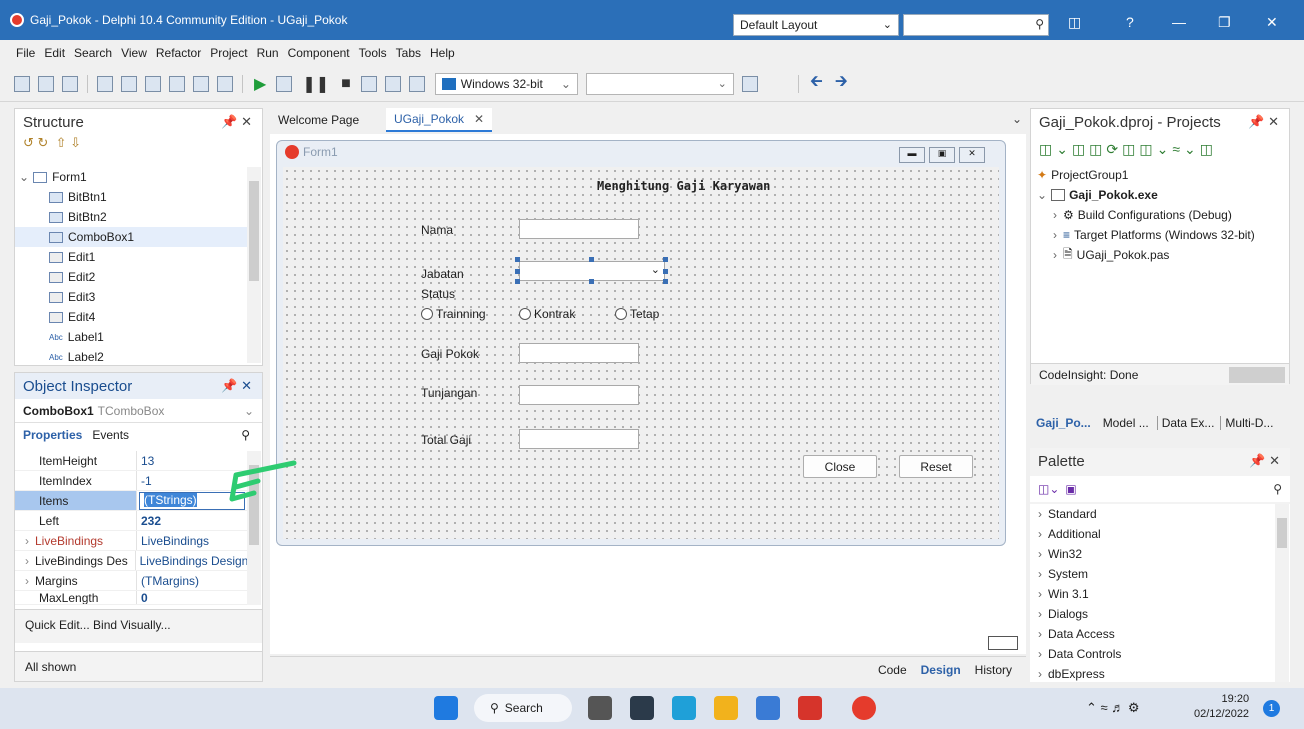 This screenshot has width=1304, height=729. Describe the element at coordinates (131, 461) in the screenshot. I see `property-row: ItemHeight 13` at that location.